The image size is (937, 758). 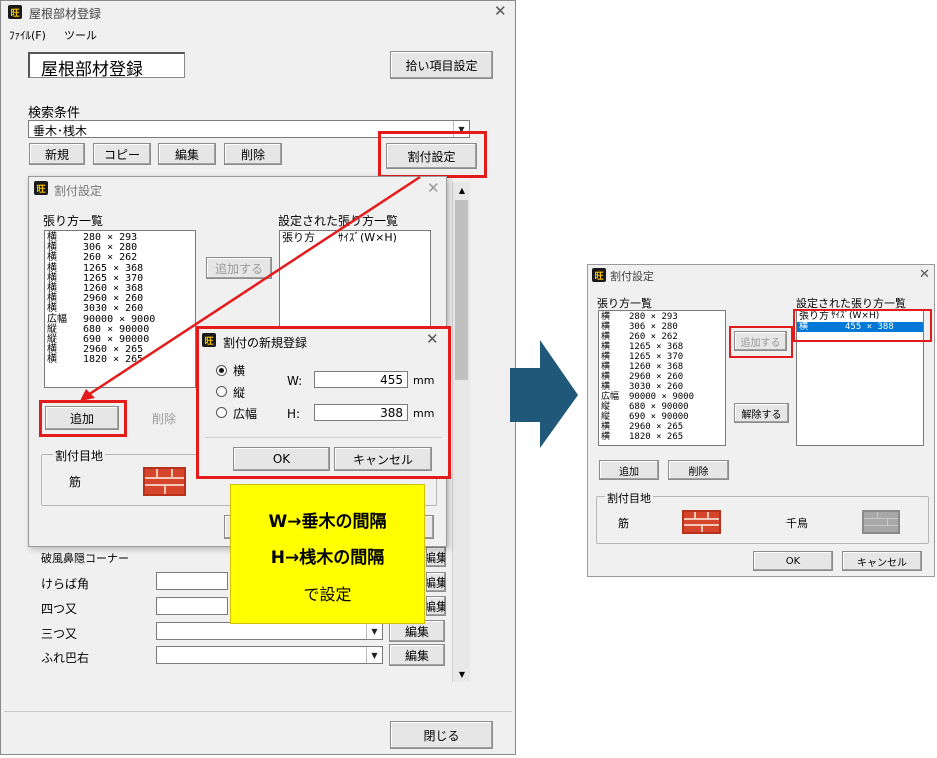 I want to click on joint-suji-label: 筋, so click(x=623, y=523).